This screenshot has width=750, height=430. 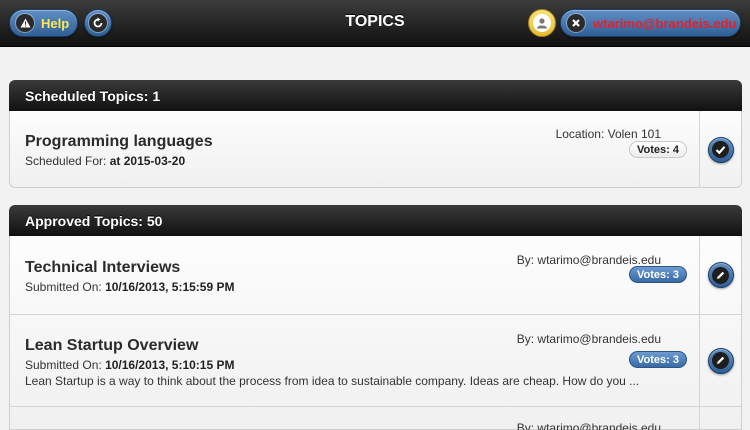 I want to click on topic-meta: Submitted On: 10/16/2013, 5:15:59 PM, so click(x=129, y=287).